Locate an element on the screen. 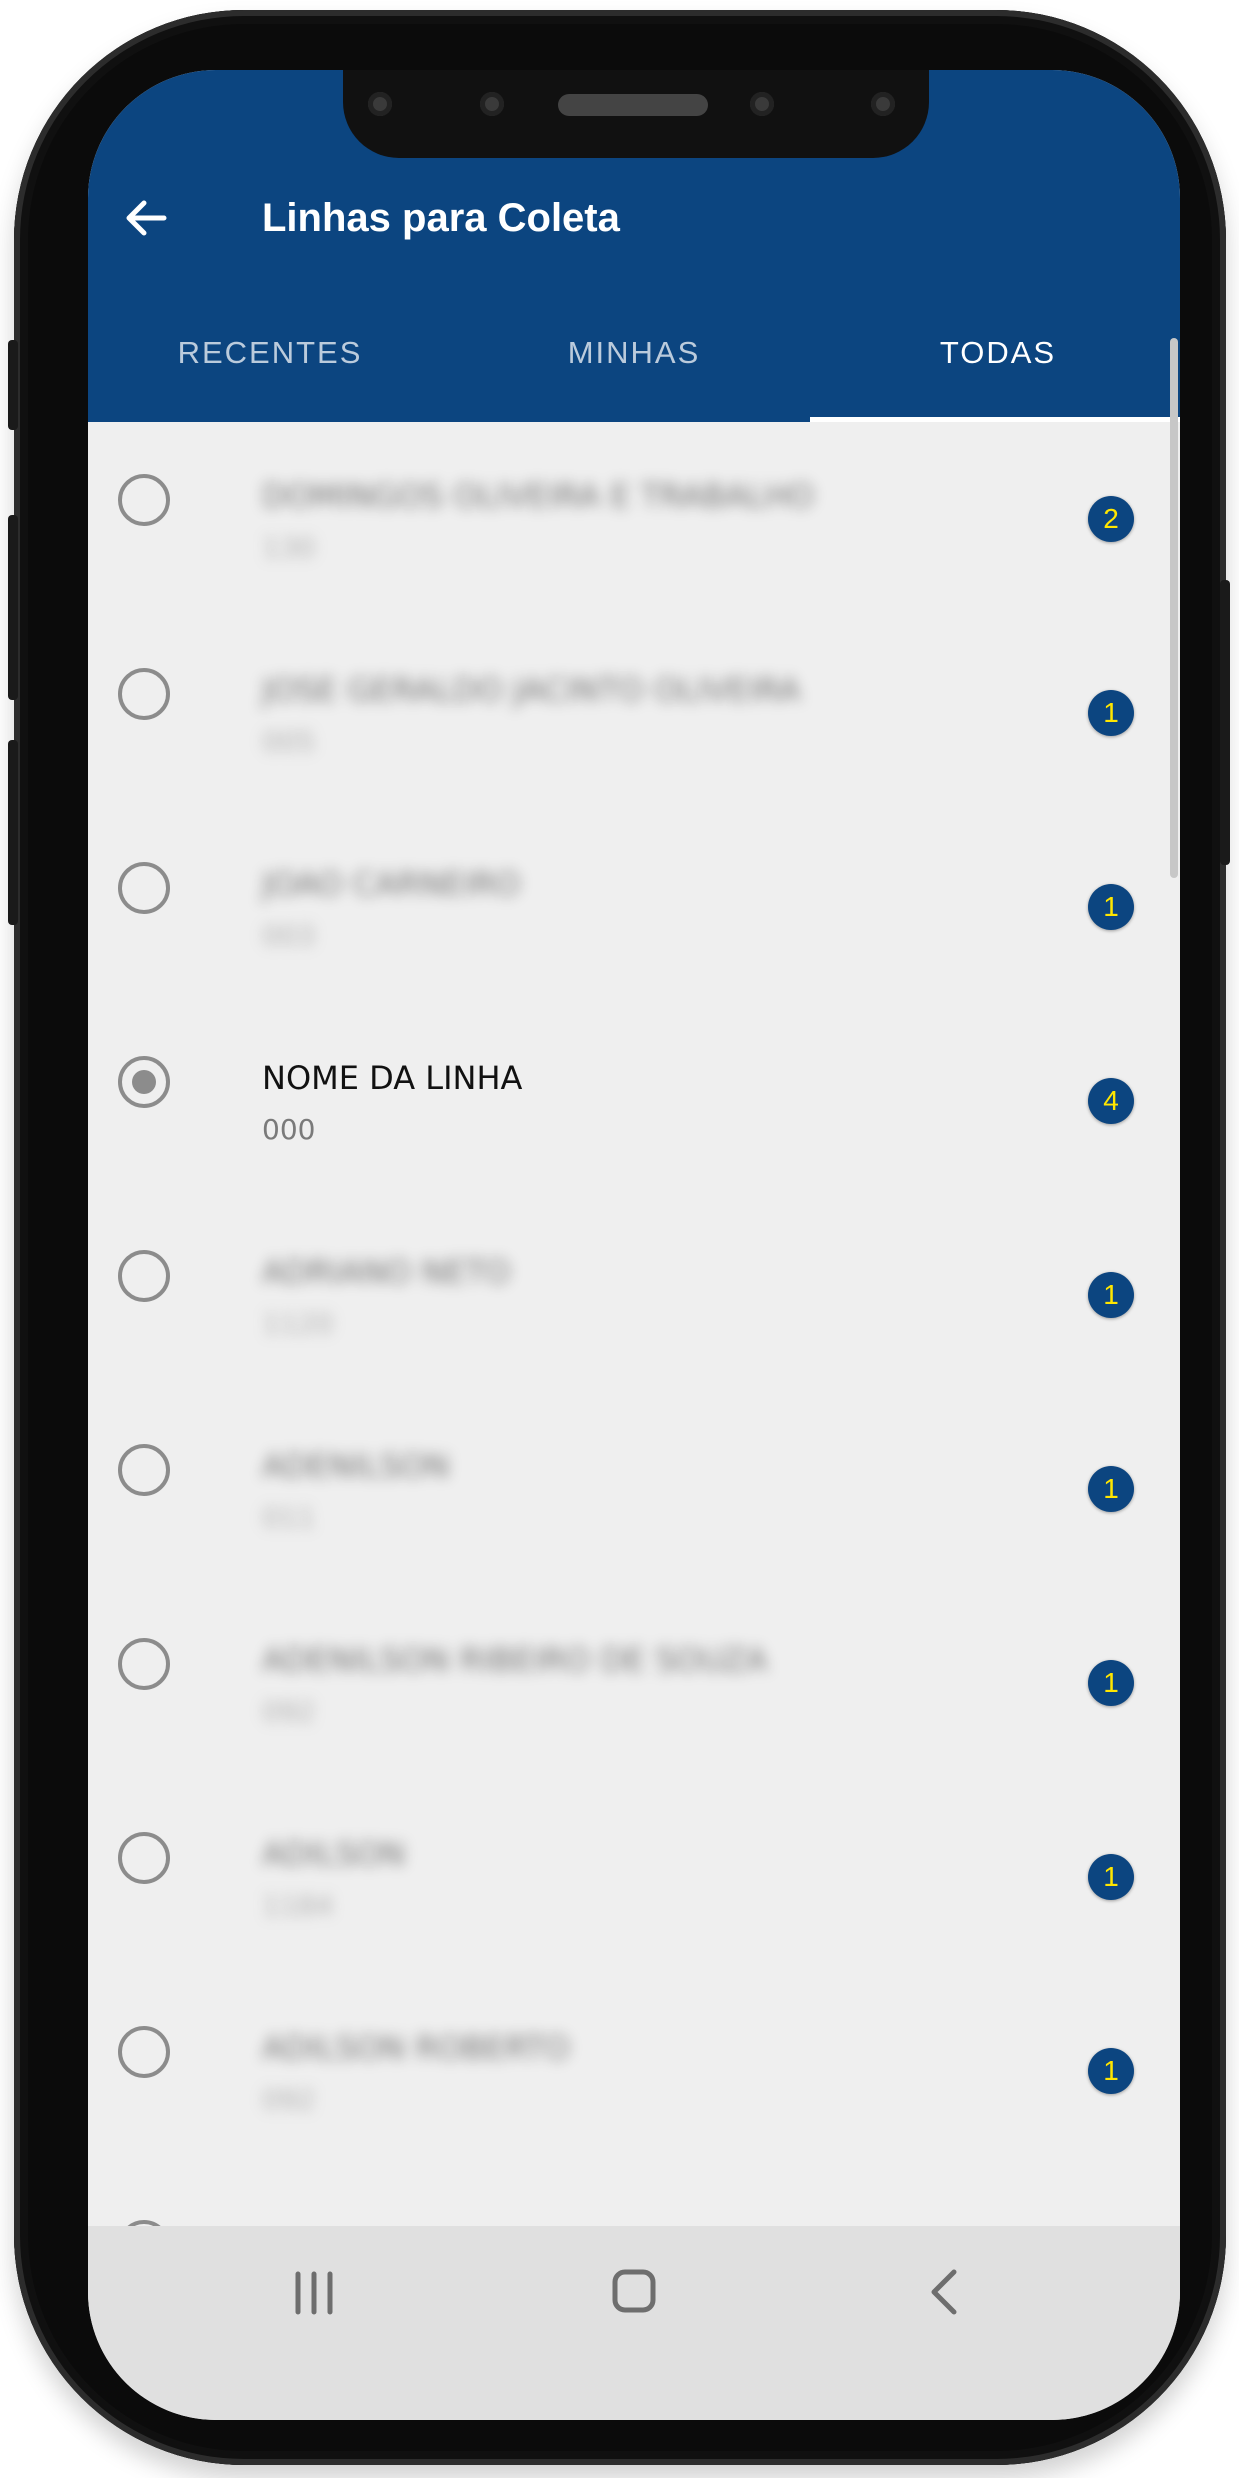 The image size is (1239, 2478). line-name: ADENILSON RIBEIRO DE SOUZA is located at coordinates (515, 1660).